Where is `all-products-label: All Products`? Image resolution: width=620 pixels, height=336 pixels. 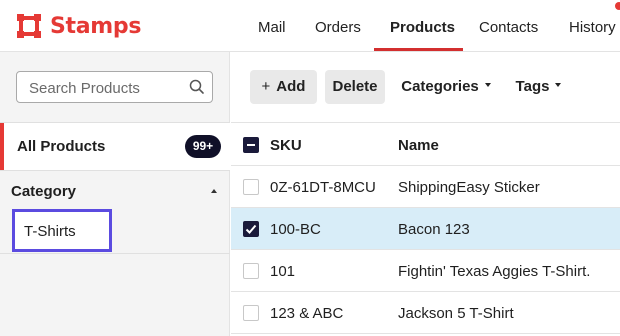 all-products-label: All Products is located at coordinates (61, 146).